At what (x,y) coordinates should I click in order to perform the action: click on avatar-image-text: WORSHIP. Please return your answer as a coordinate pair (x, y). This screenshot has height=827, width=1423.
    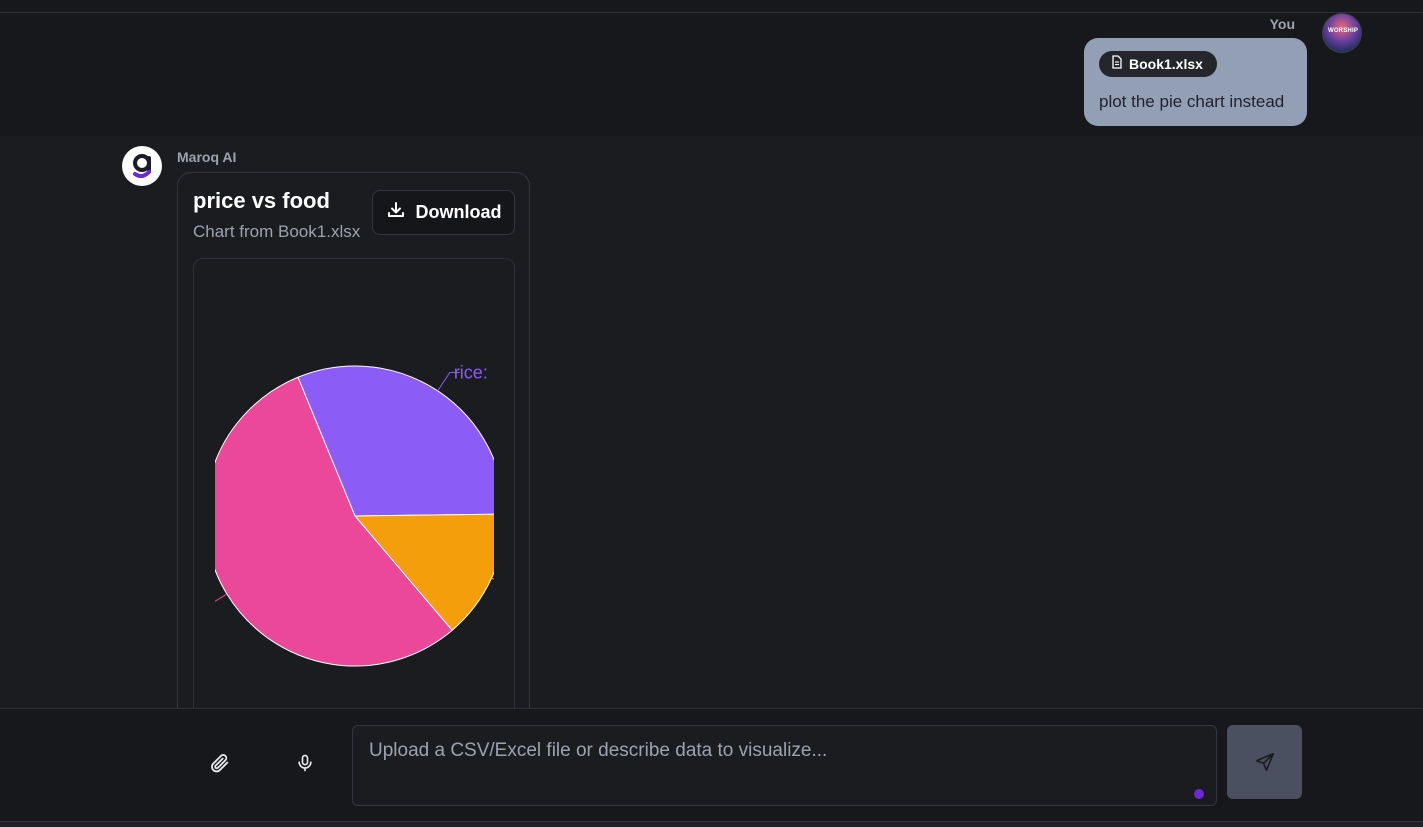
    Looking at the image, I should click on (1343, 31).